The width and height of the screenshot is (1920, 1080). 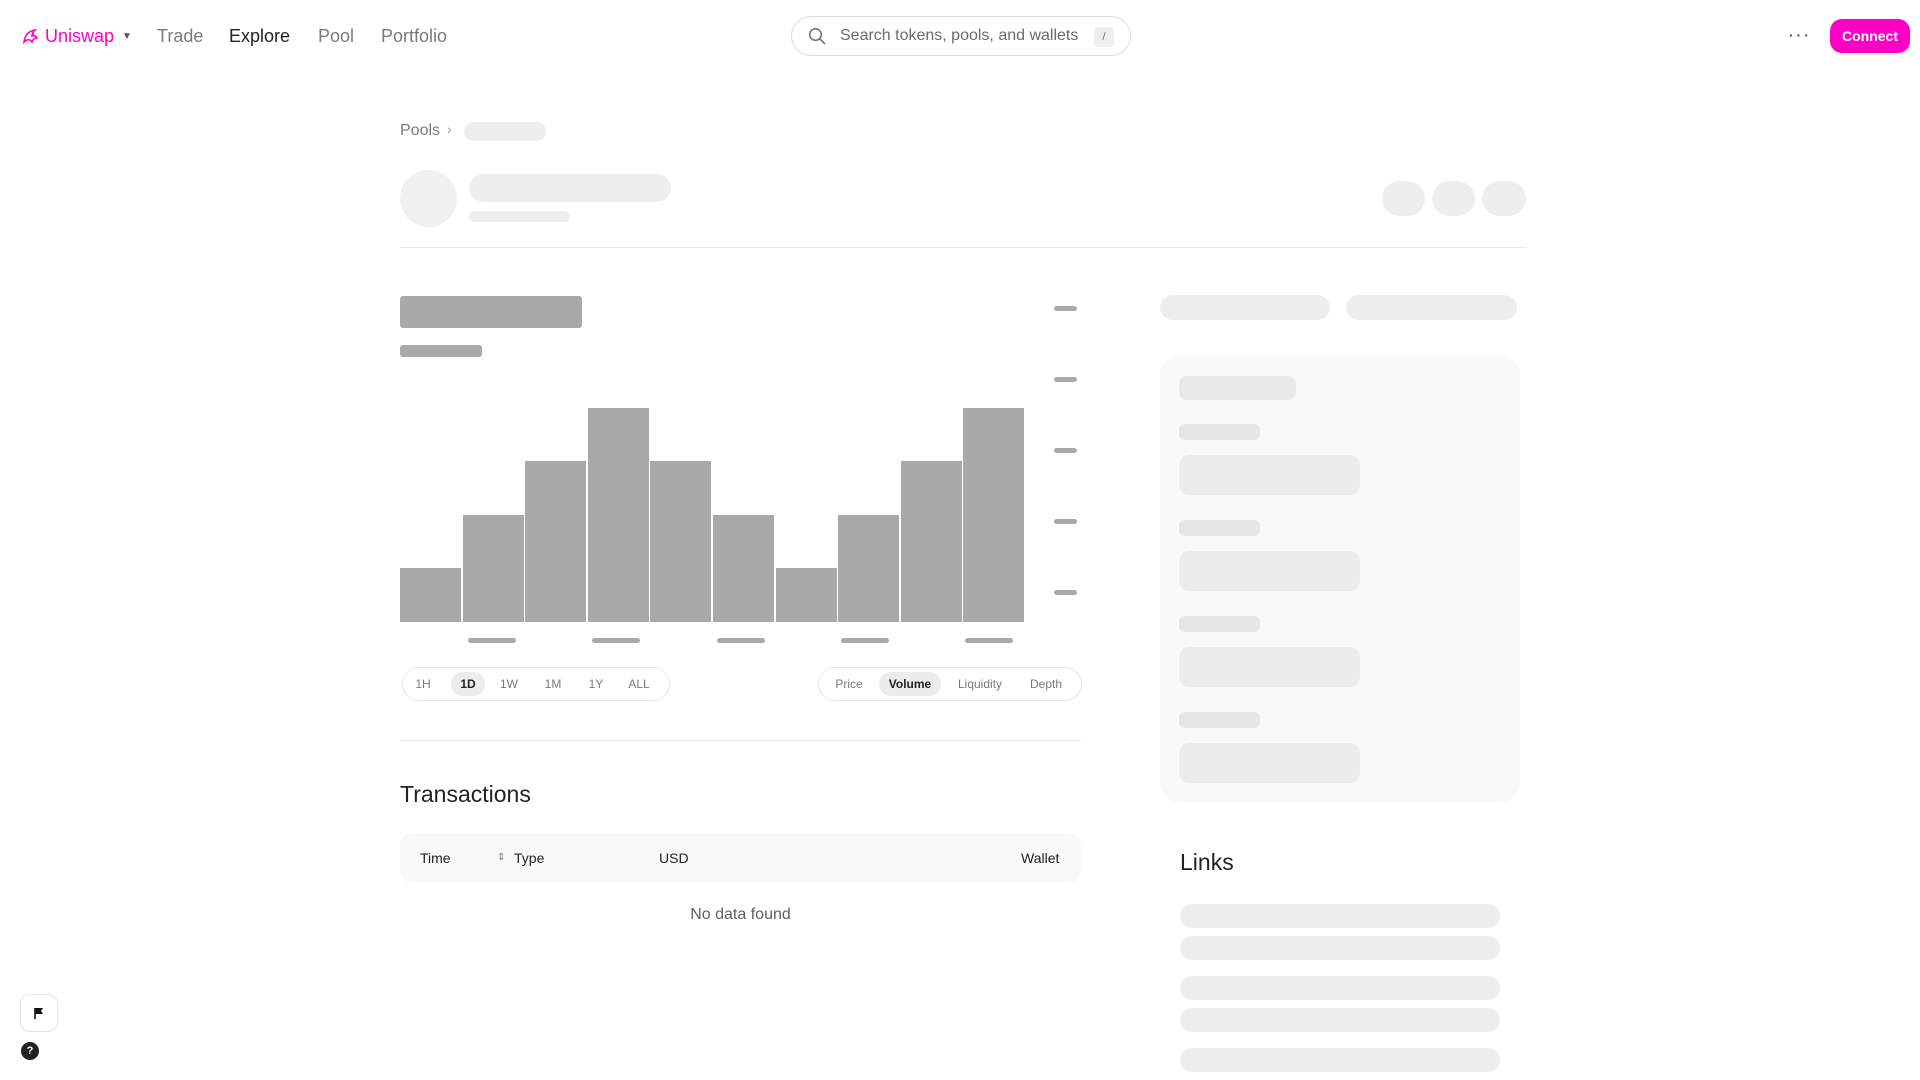 What do you see at coordinates (465, 794) in the screenshot?
I see `transactions-title: Transactions` at bounding box center [465, 794].